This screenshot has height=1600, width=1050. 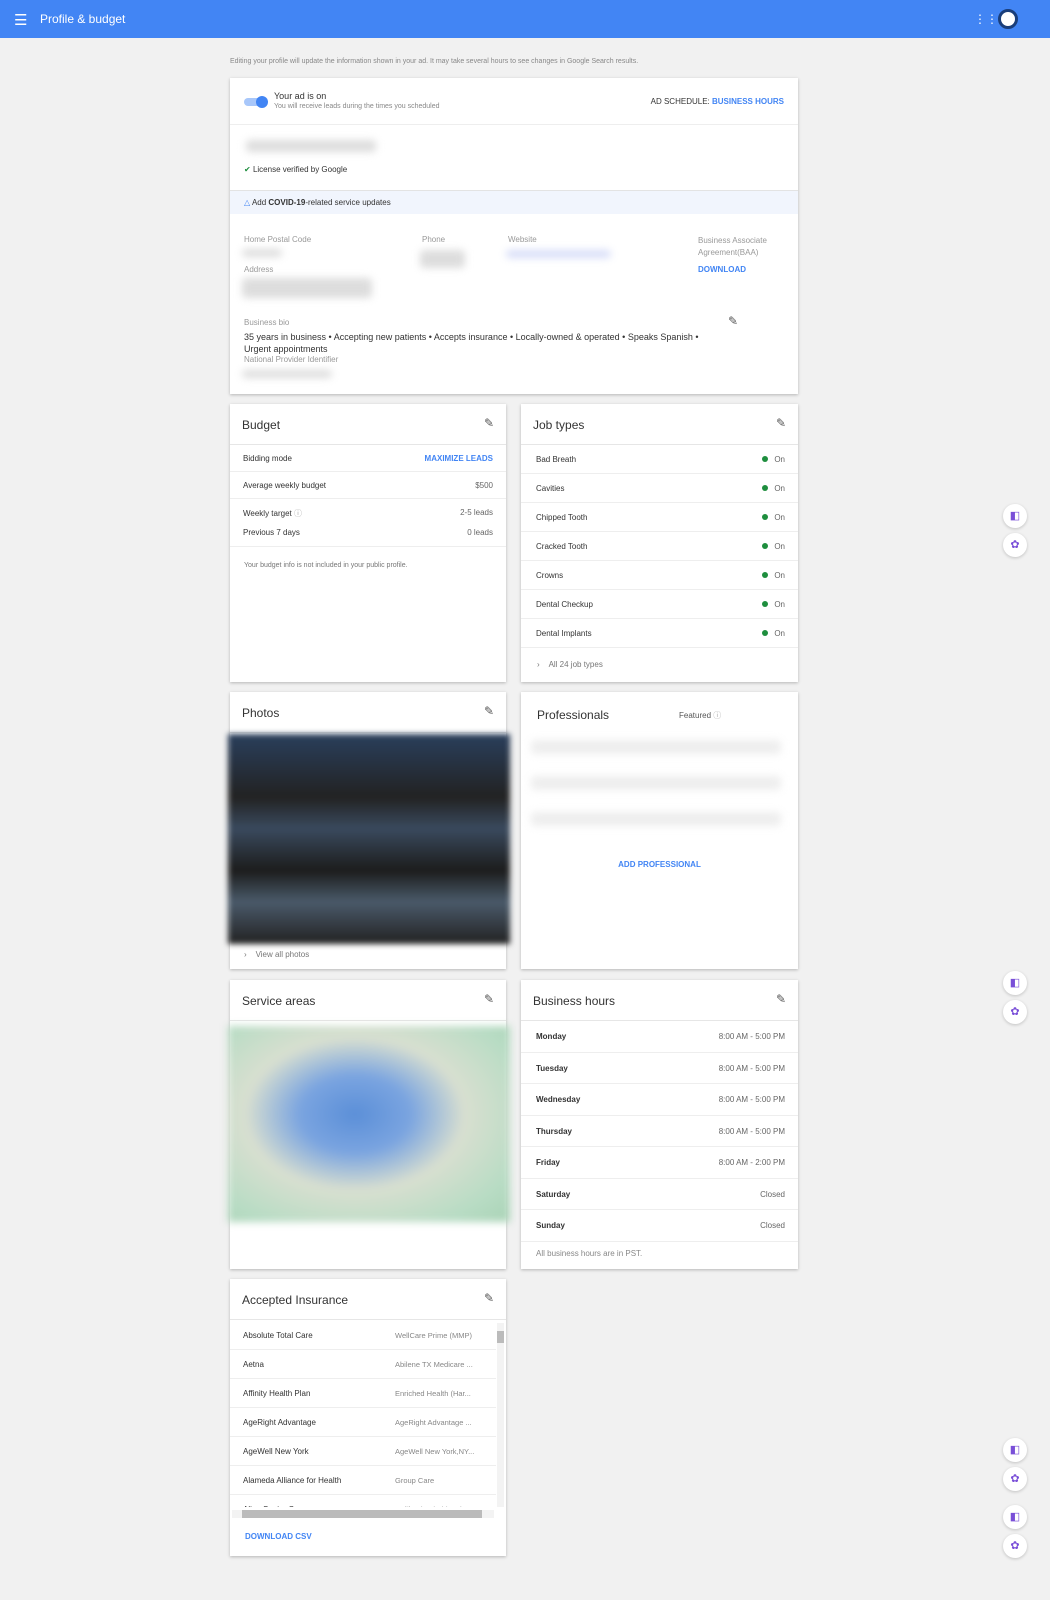 I want to click on insurance-name: Alameda Alliance for Health, so click(x=292, y=1480).